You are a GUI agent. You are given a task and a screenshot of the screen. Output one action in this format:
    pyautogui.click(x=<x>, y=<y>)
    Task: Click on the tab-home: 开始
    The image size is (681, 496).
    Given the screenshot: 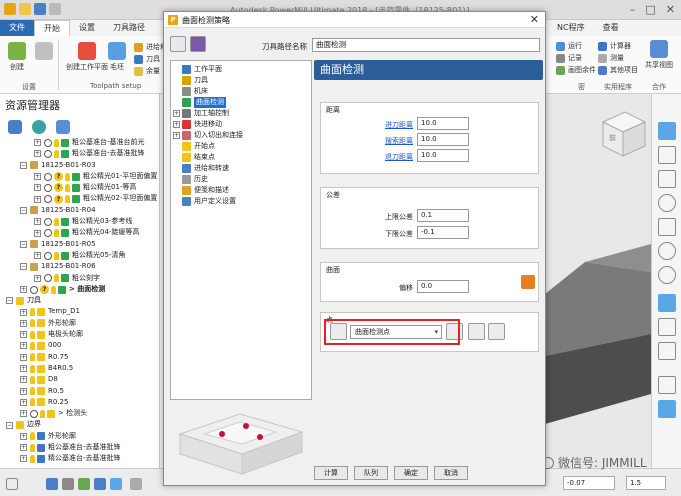 What is the action you would take?
    pyautogui.click(x=52, y=28)
    